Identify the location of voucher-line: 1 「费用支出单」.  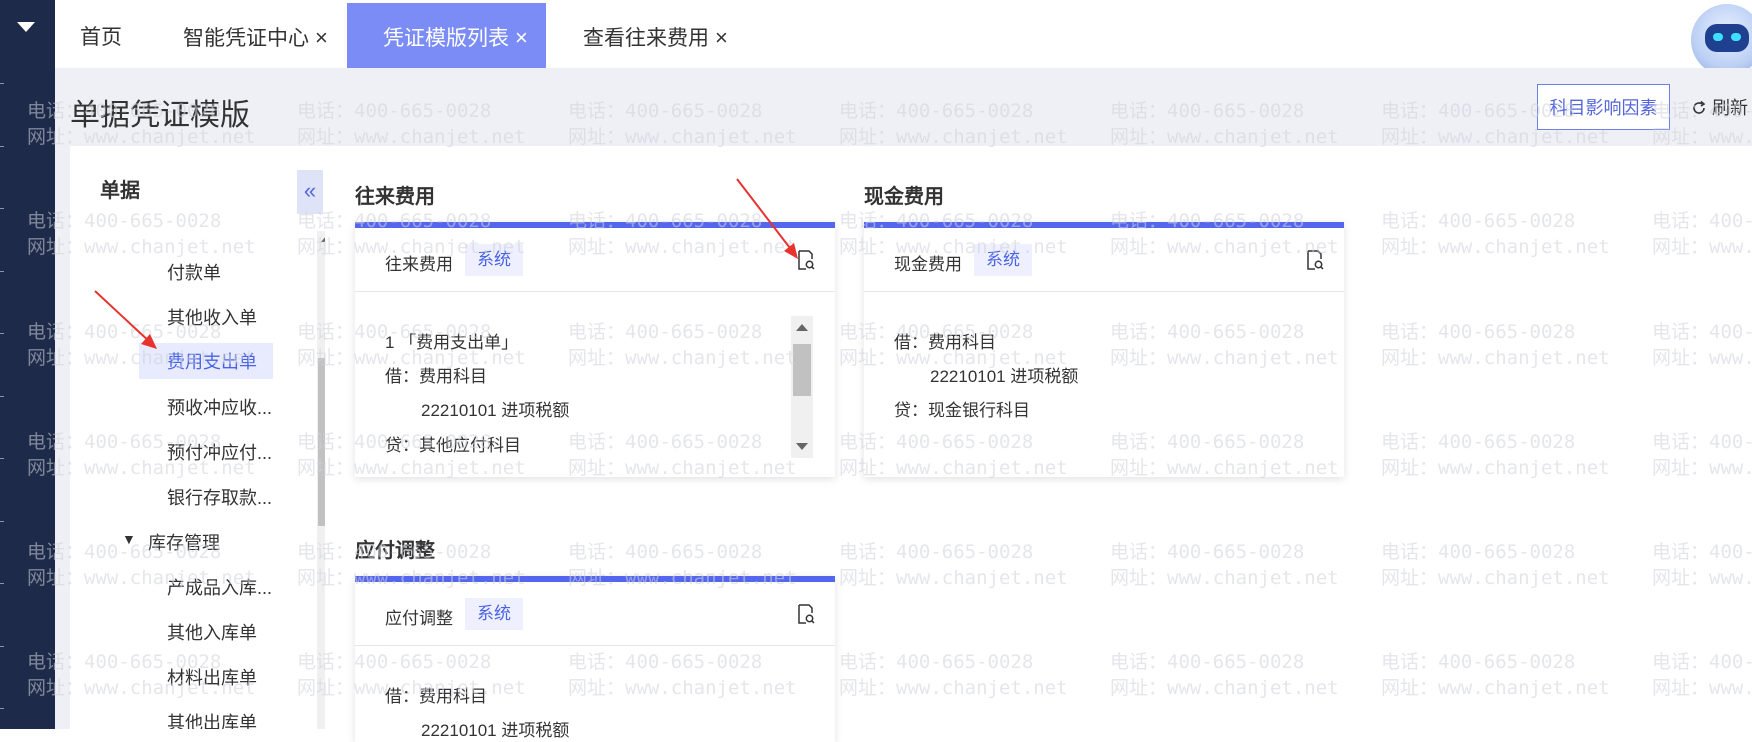
(452, 342).